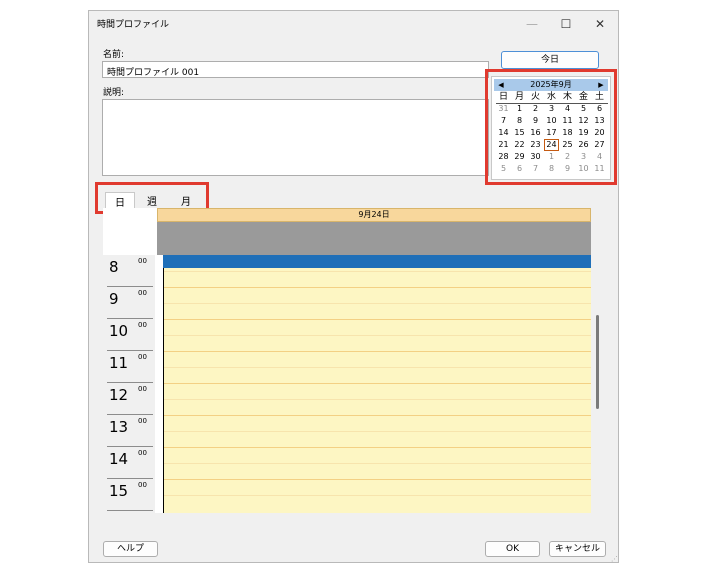  I want to click on calendar-day: 17, so click(551, 133).